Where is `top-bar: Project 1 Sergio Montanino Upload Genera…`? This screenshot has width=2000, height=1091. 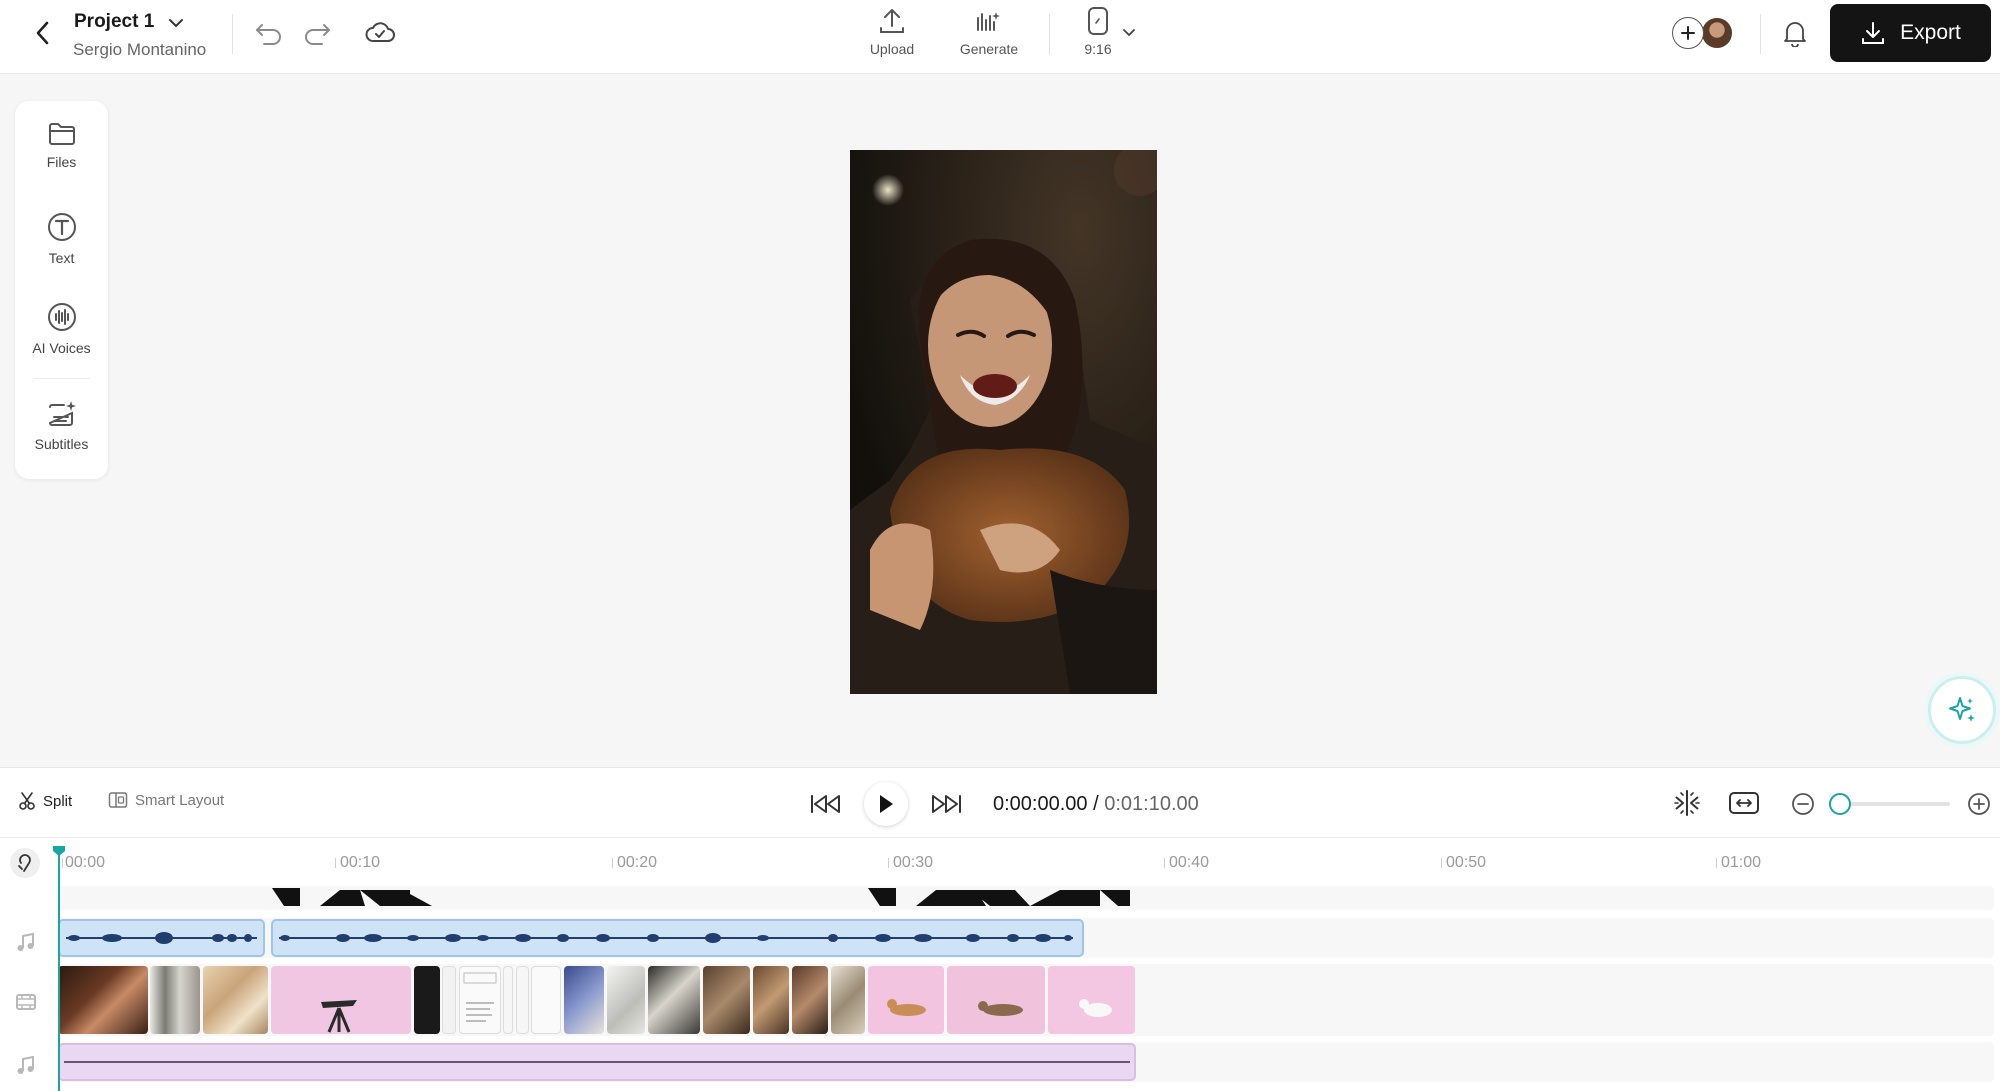 top-bar: Project 1 Sergio Montanino Upload Genera… is located at coordinates (1000, 37).